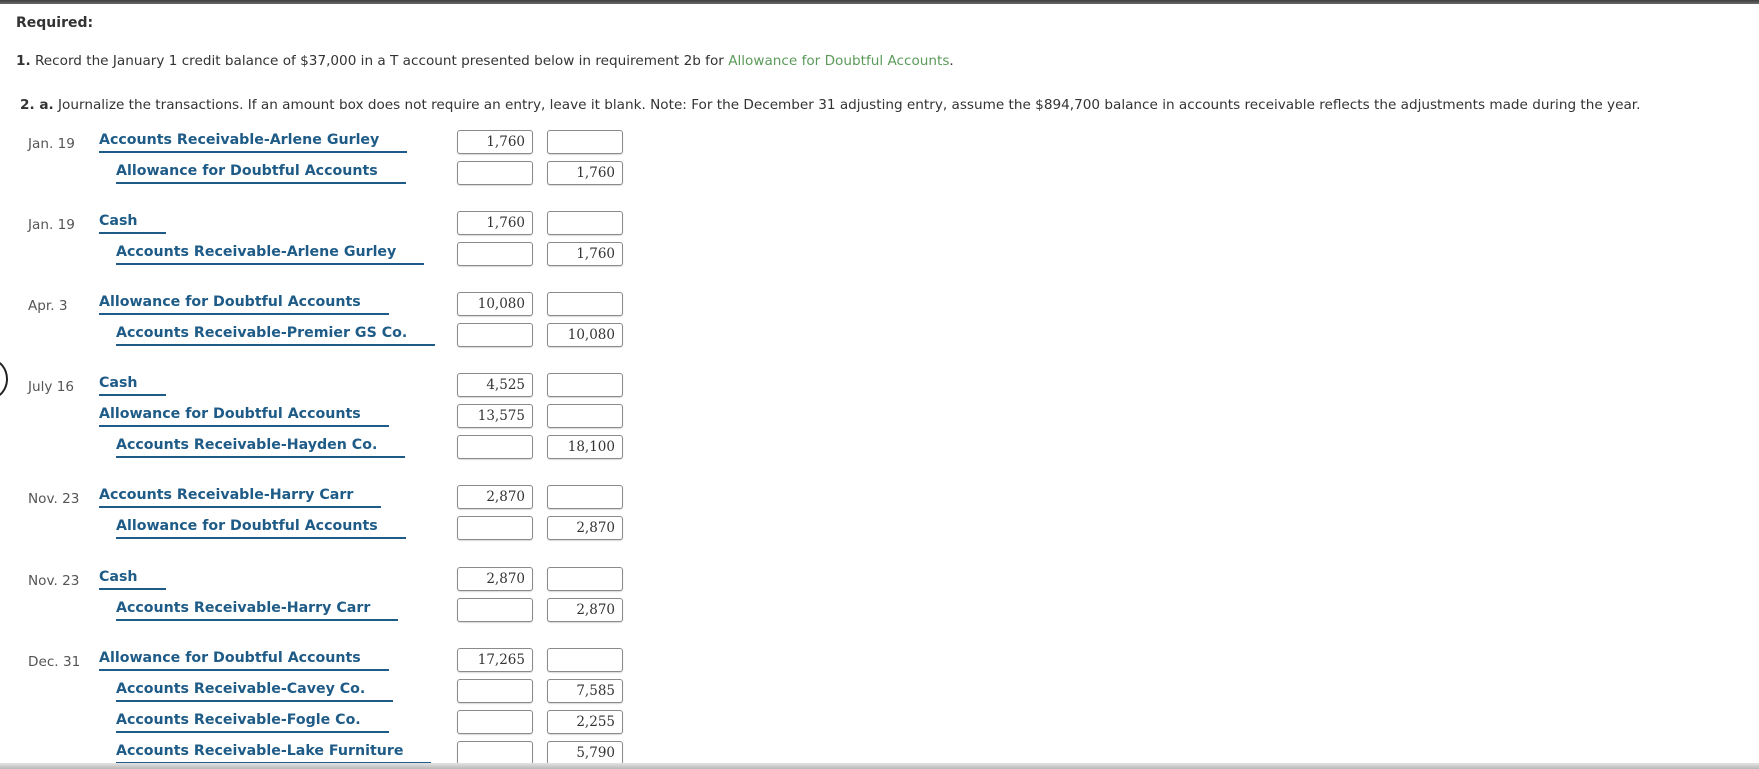 This screenshot has width=1759, height=769. I want to click on requirement-2a-number: 2. a., so click(37, 105).